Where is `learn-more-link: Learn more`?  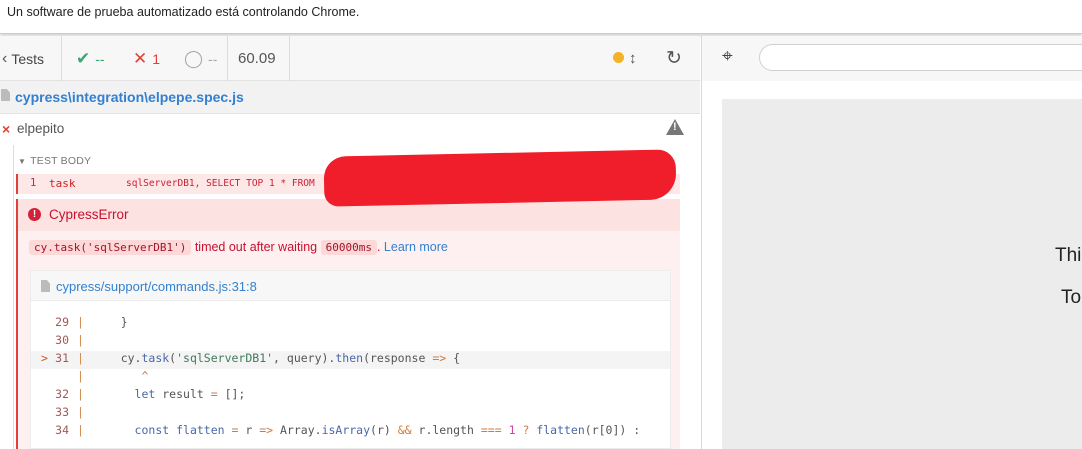
learn-more-link: Learn more is located at coordinates (416, 247).